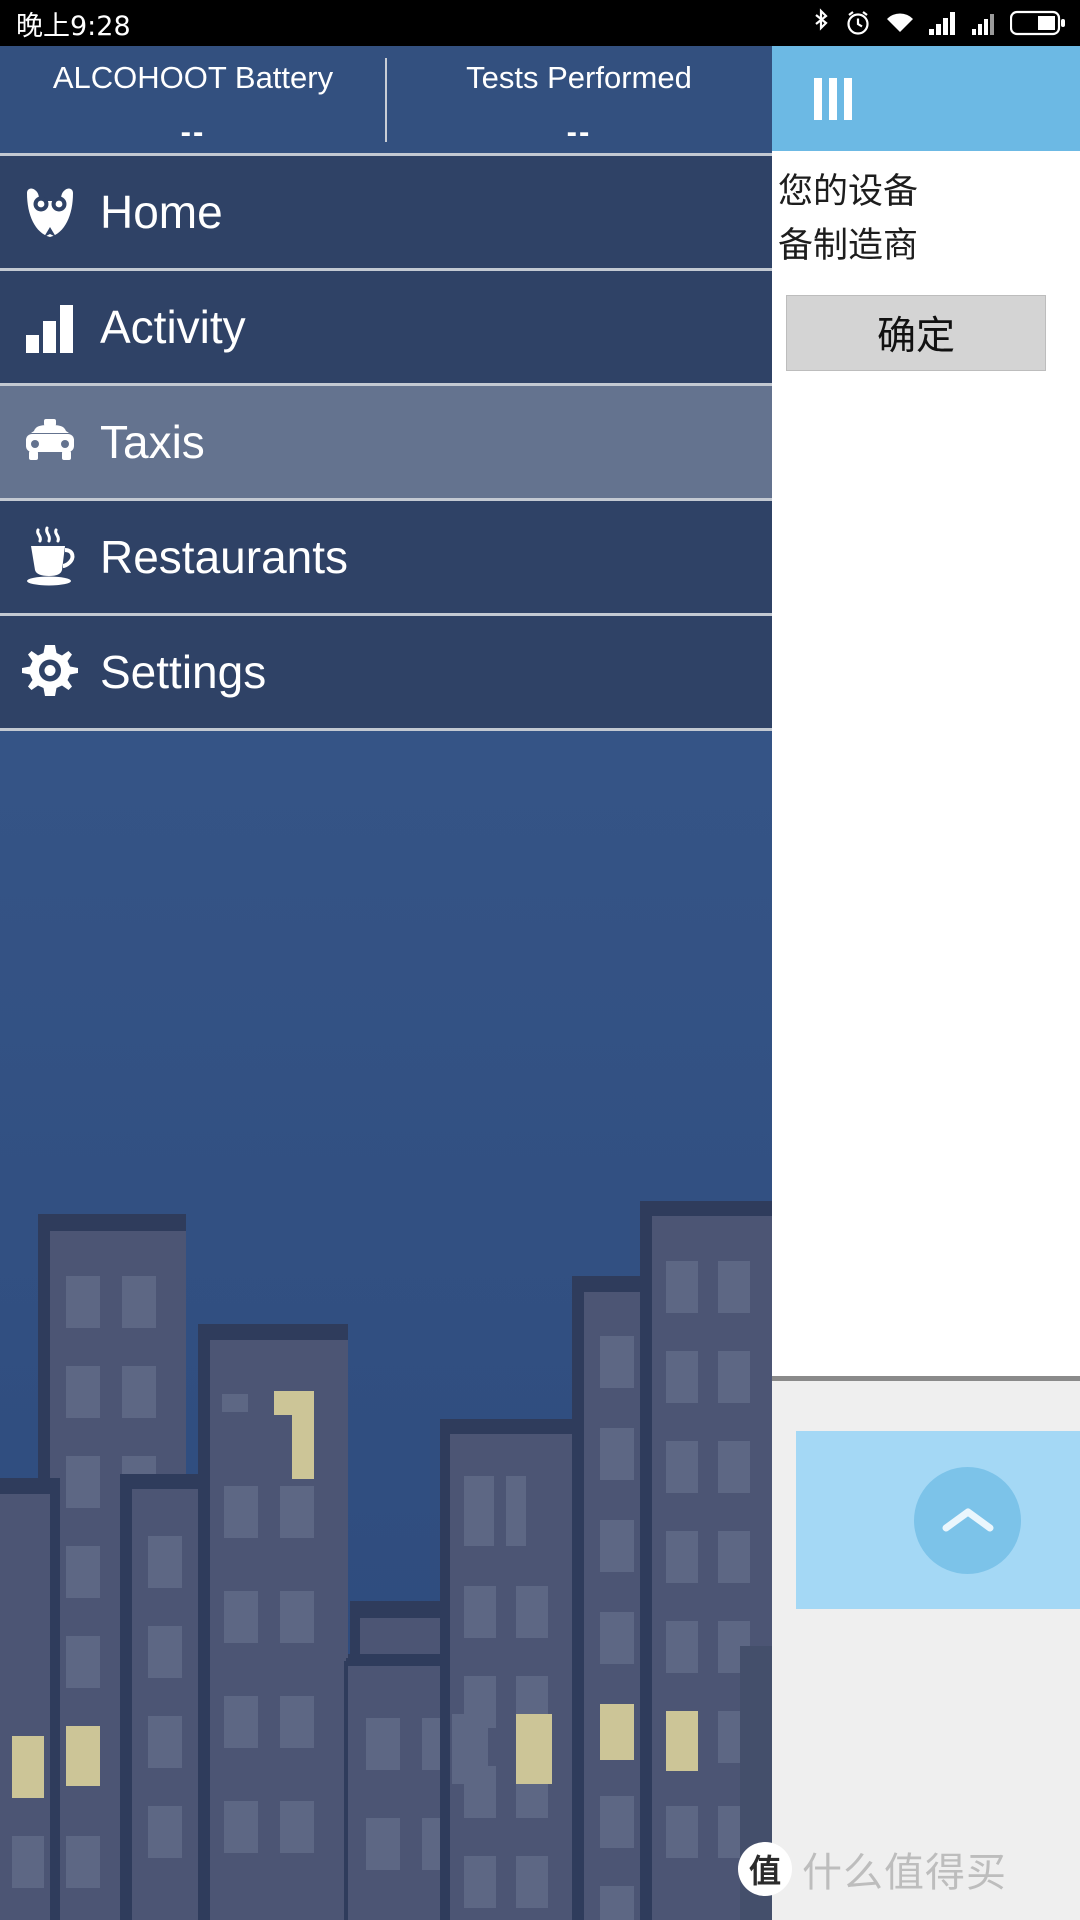 This screenshot has height=1920, width=1080. Describe the element at coordinates (224, 557) in the screenshot. I see `sidebar-item-label: Restaurants` at that location.